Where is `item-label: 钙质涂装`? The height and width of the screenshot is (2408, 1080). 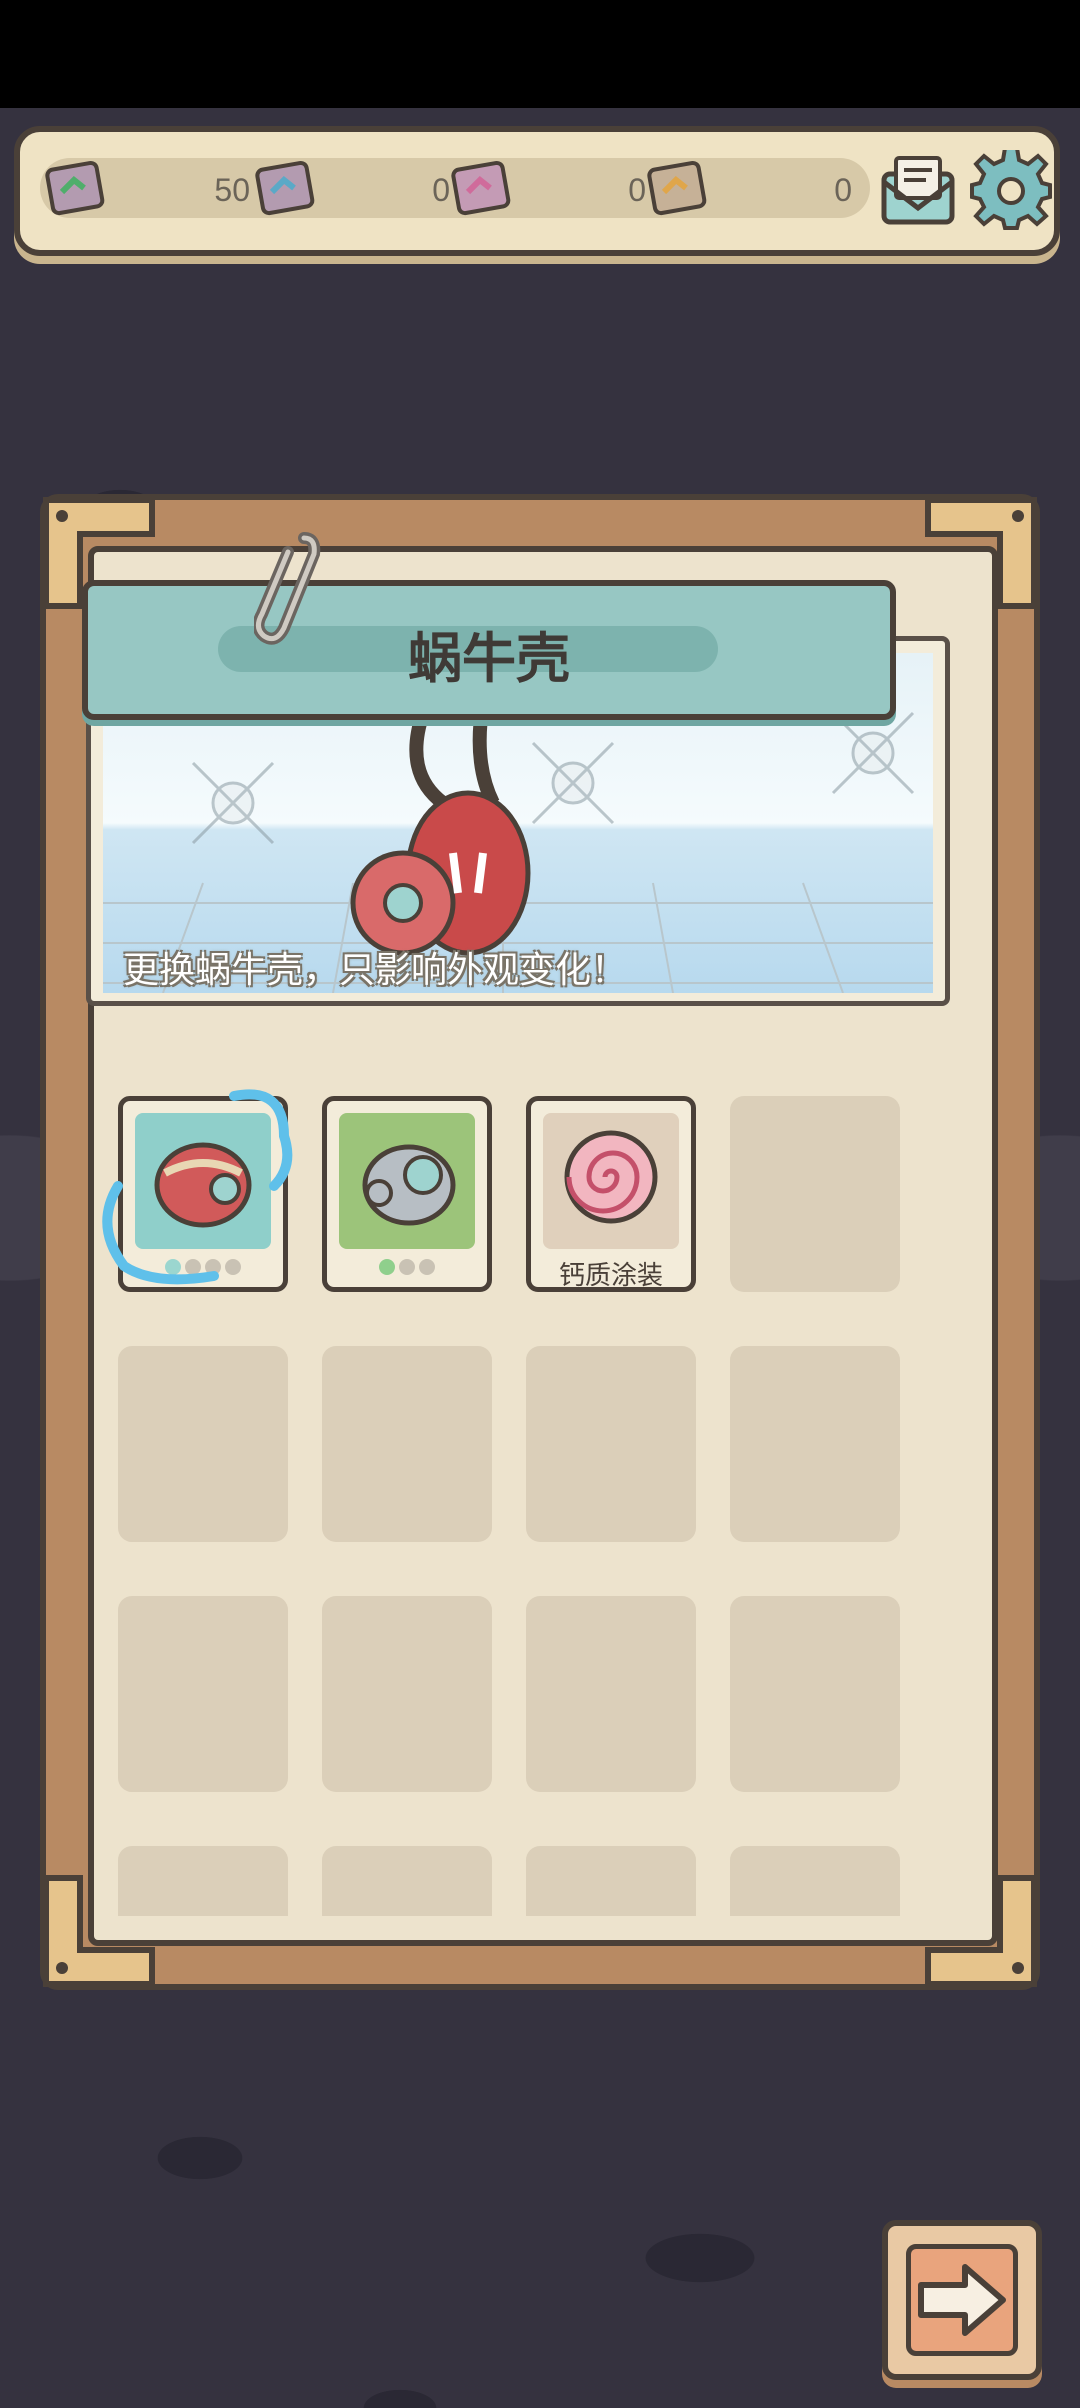 item-label: 钙质涂装 is located at coordinates (610, 1276).